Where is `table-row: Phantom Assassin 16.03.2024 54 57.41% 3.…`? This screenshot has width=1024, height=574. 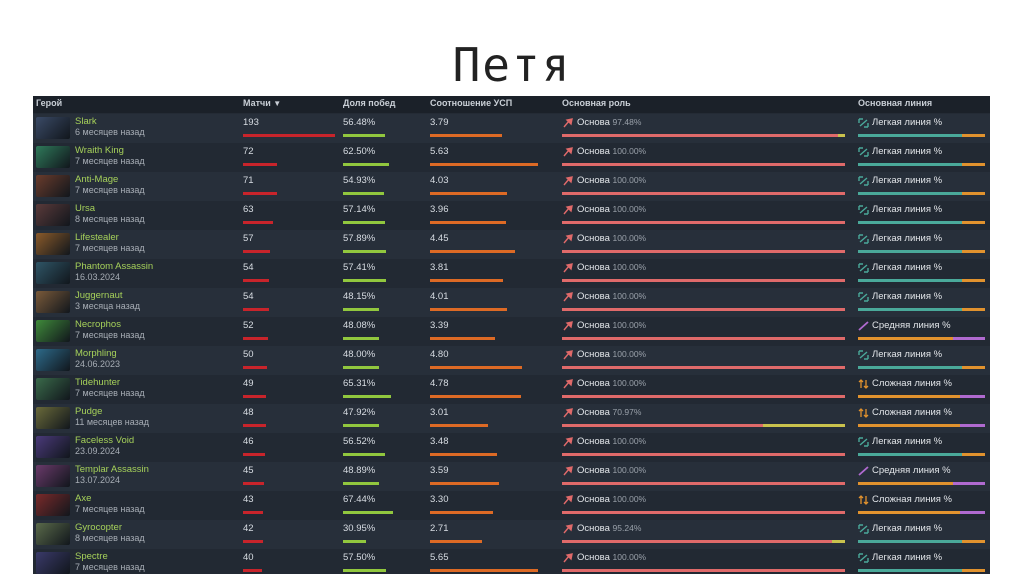
table-row: Phantom Assassin 16.03.2024 54 57.41% 3.… is located at coordinates (511, 273).